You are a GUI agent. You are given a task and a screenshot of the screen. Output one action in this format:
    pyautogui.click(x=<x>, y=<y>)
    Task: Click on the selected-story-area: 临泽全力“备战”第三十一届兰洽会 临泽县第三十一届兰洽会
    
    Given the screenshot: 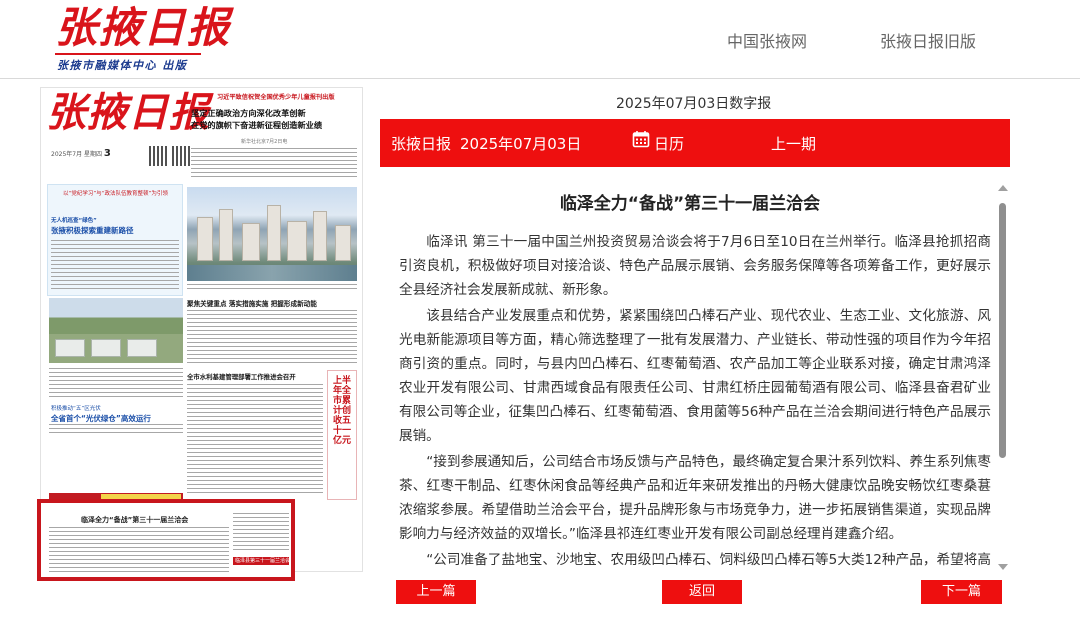 What is the action you would take?
    pyautogui.click(x=166, y=540)
    